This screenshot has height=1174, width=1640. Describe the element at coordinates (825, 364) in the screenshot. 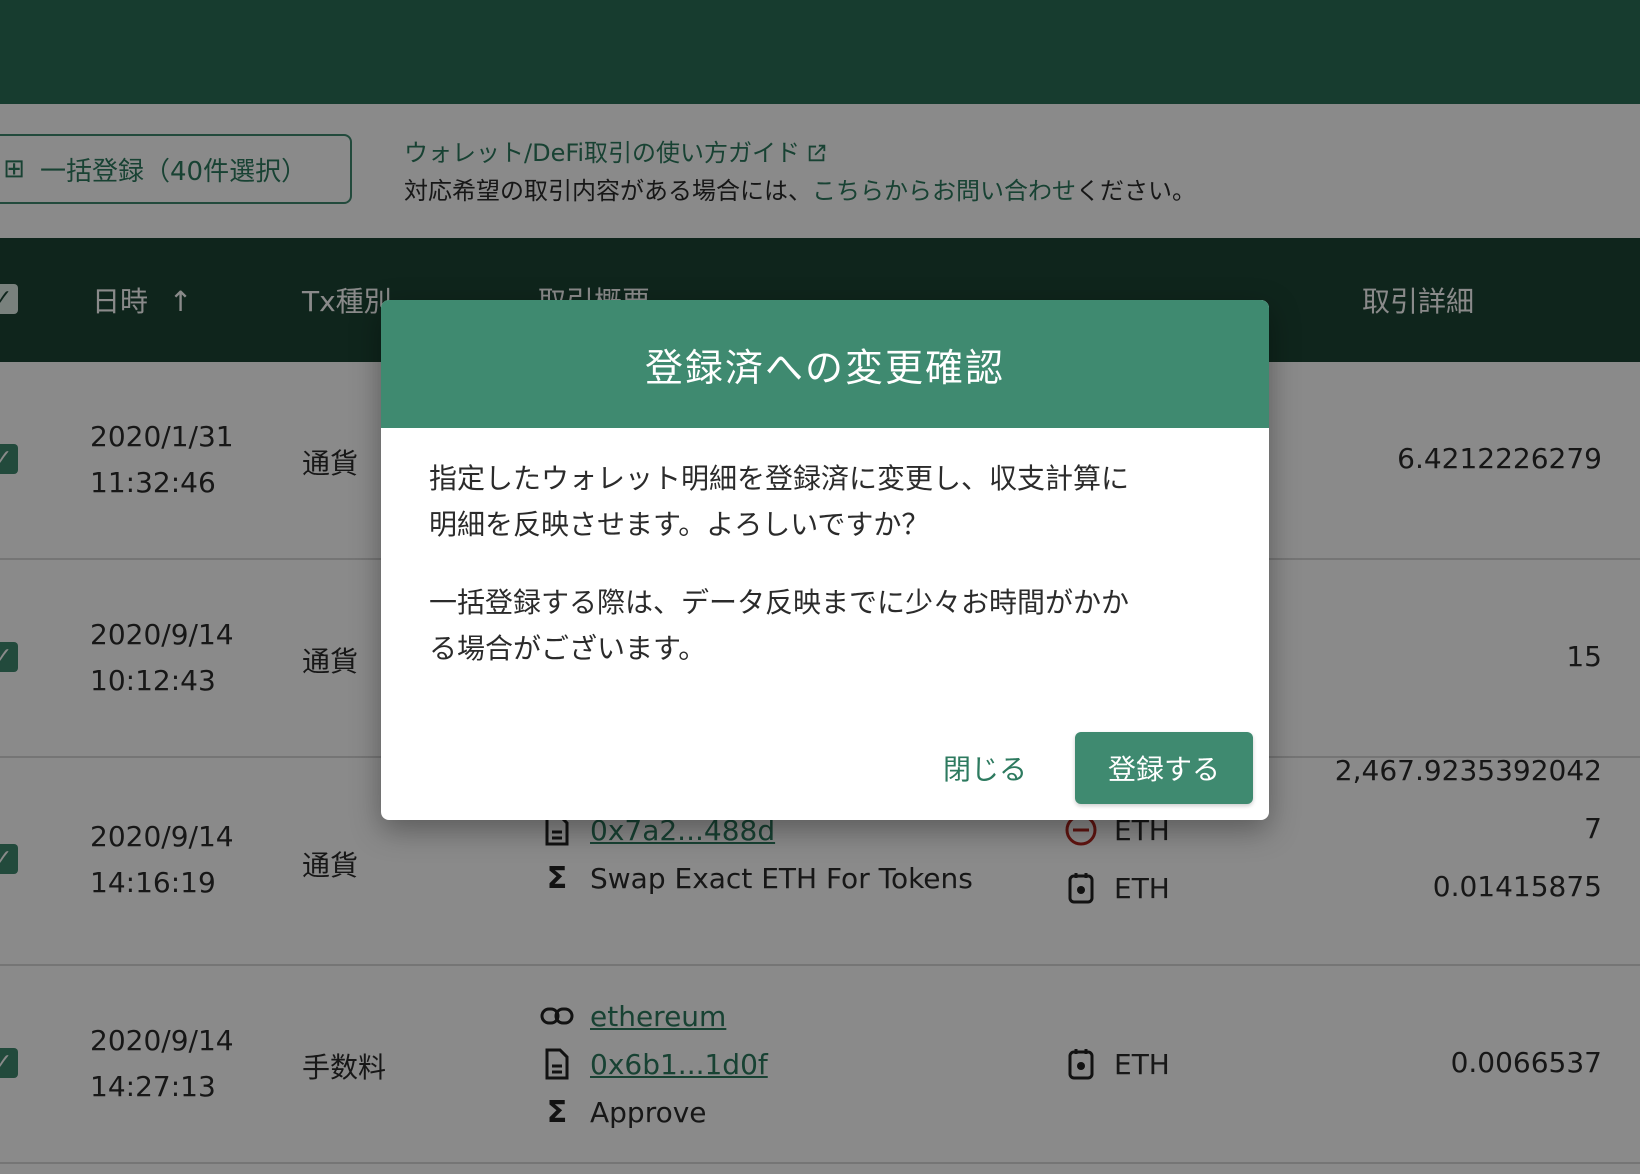

I see `dialog-title: 登録済への変更確認` at that location.